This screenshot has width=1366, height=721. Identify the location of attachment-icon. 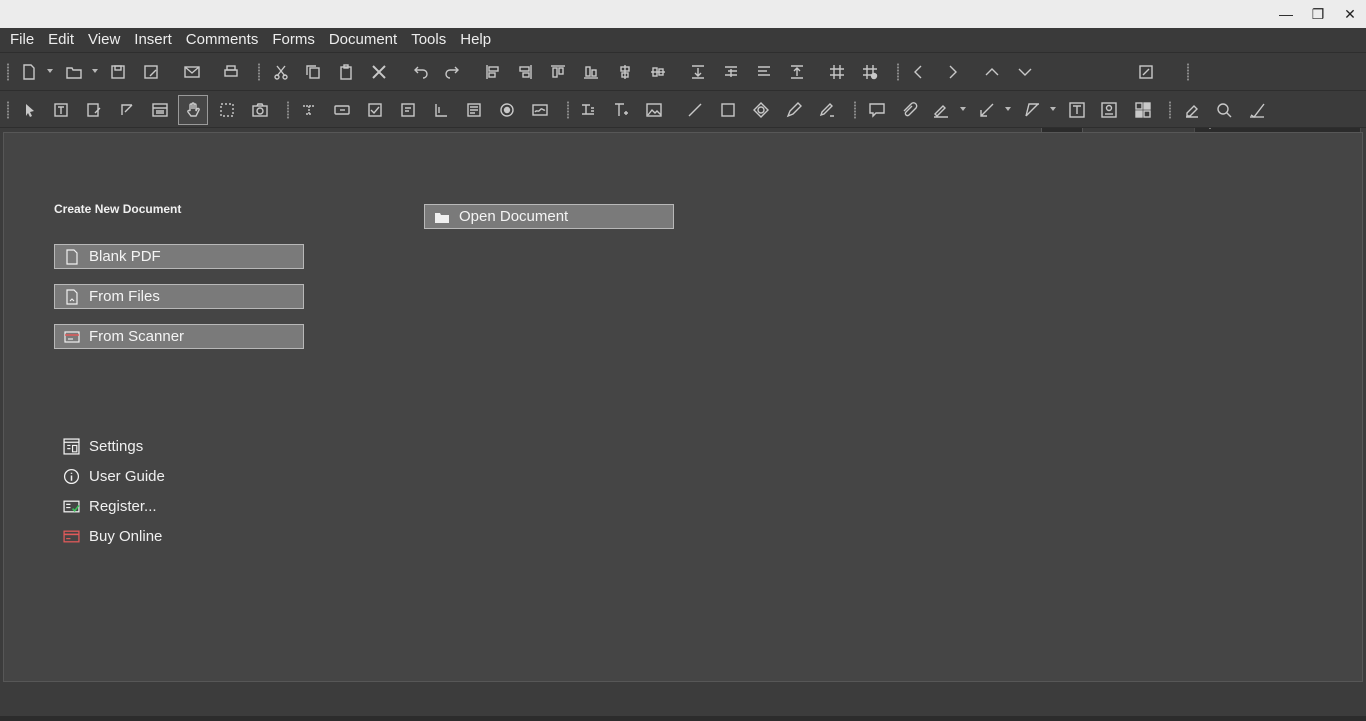
(909, 110).